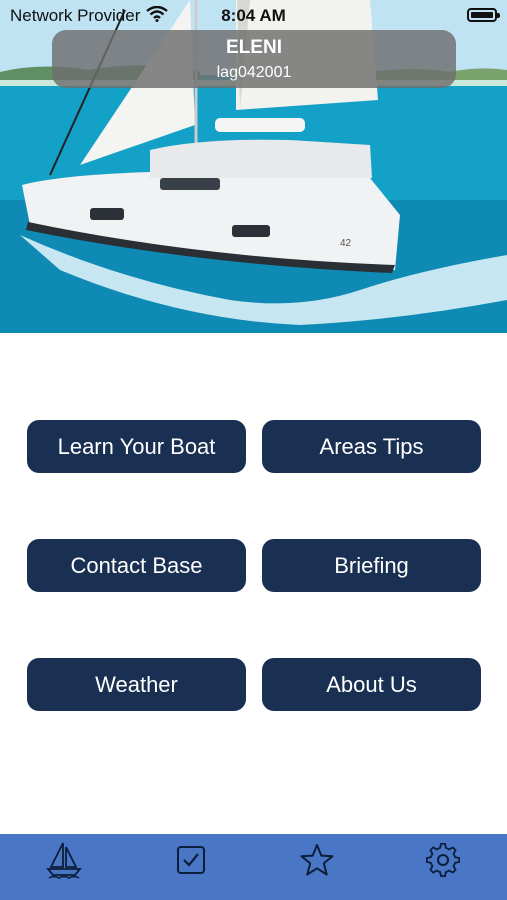  Describe the element at coordinates (371, 565) in the screenshot. I see `briefing-button: Briefing` at that location.